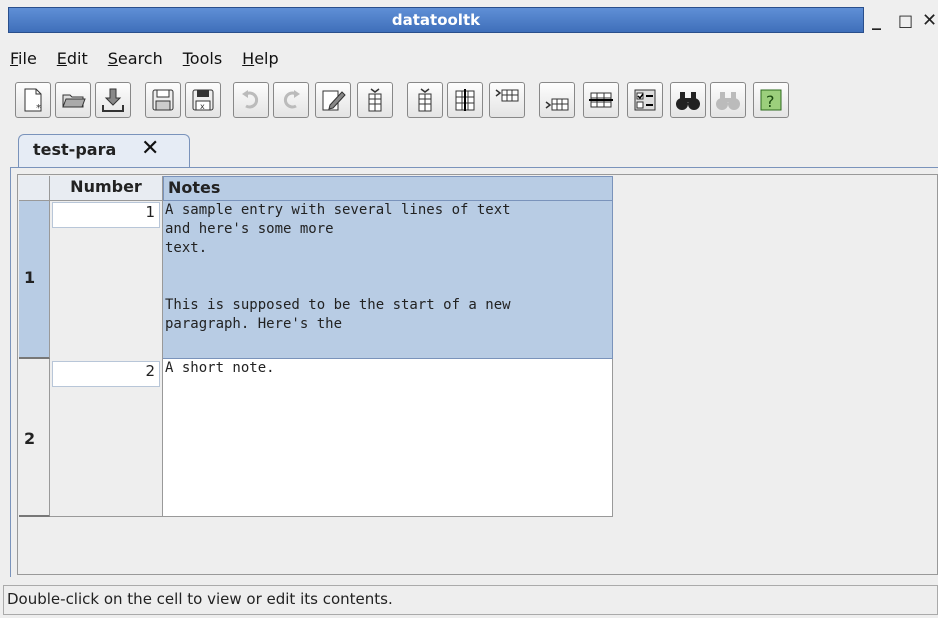  I want to click on number-value: 2, so click(106, 374).